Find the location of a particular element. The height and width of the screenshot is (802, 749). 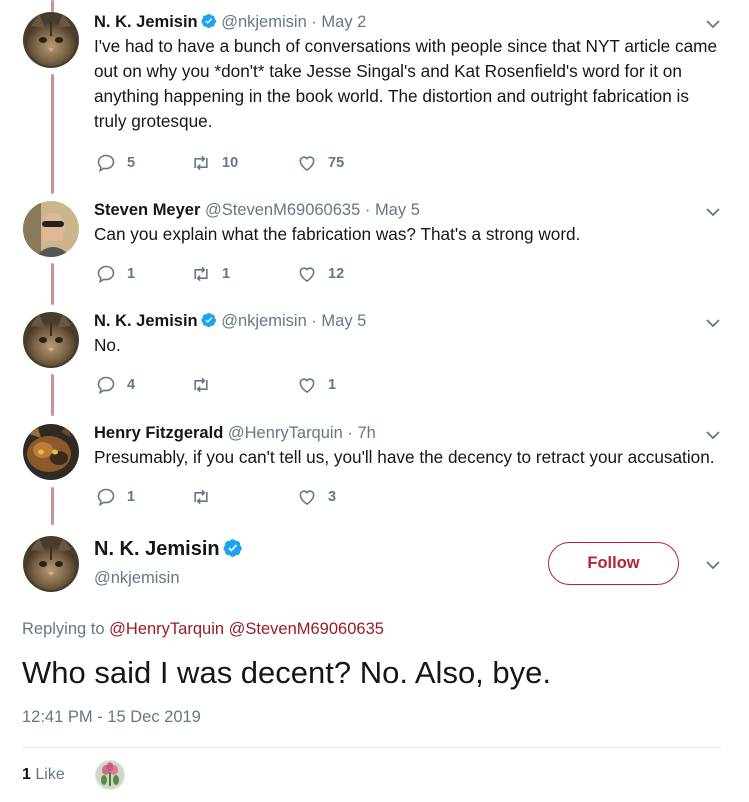

like-button: 3 is located at coordinates (316, 497).